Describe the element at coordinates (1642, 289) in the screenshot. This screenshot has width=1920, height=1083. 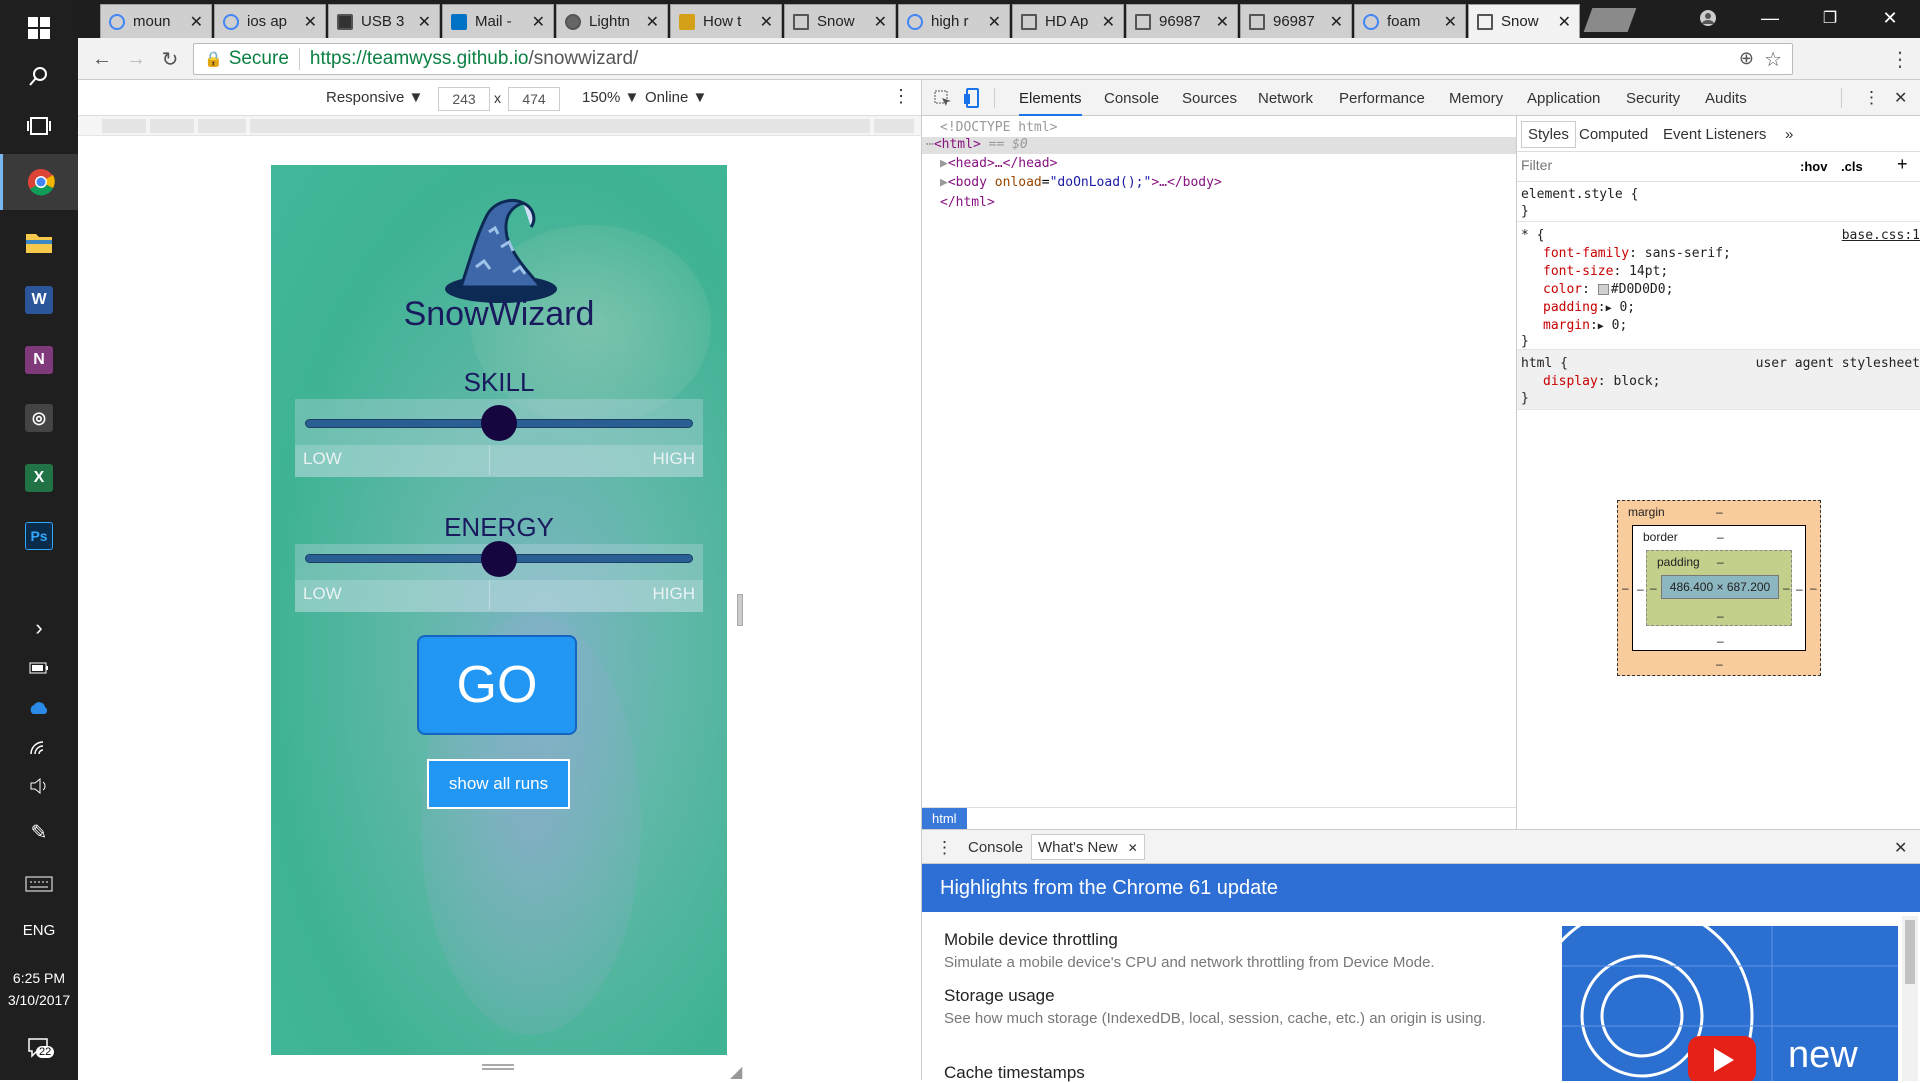
I see `css-prop-value: #D0D0D0;` at that location.